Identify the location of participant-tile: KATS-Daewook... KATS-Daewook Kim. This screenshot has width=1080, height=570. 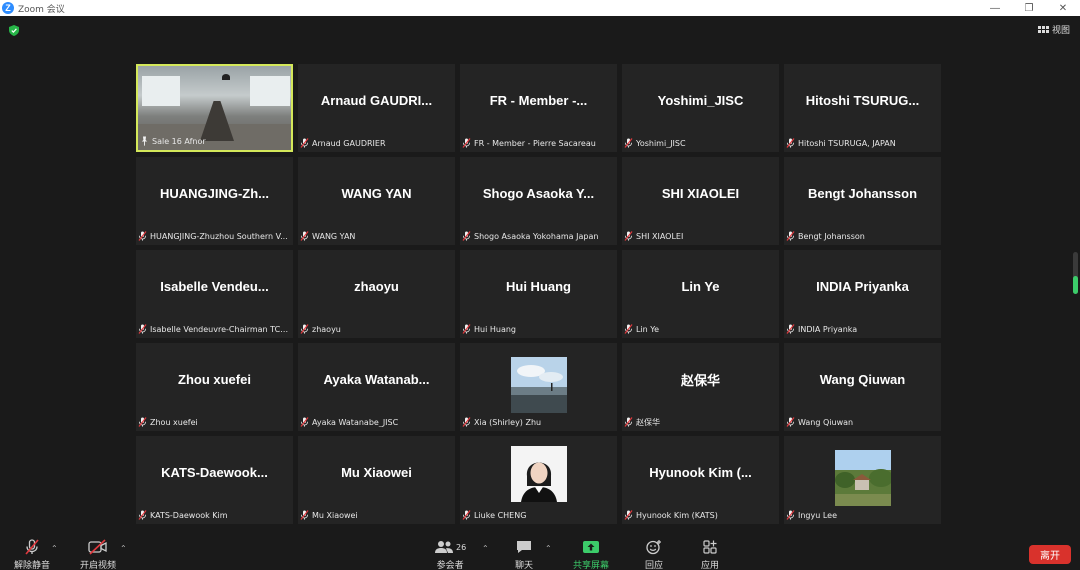
(214, 480).